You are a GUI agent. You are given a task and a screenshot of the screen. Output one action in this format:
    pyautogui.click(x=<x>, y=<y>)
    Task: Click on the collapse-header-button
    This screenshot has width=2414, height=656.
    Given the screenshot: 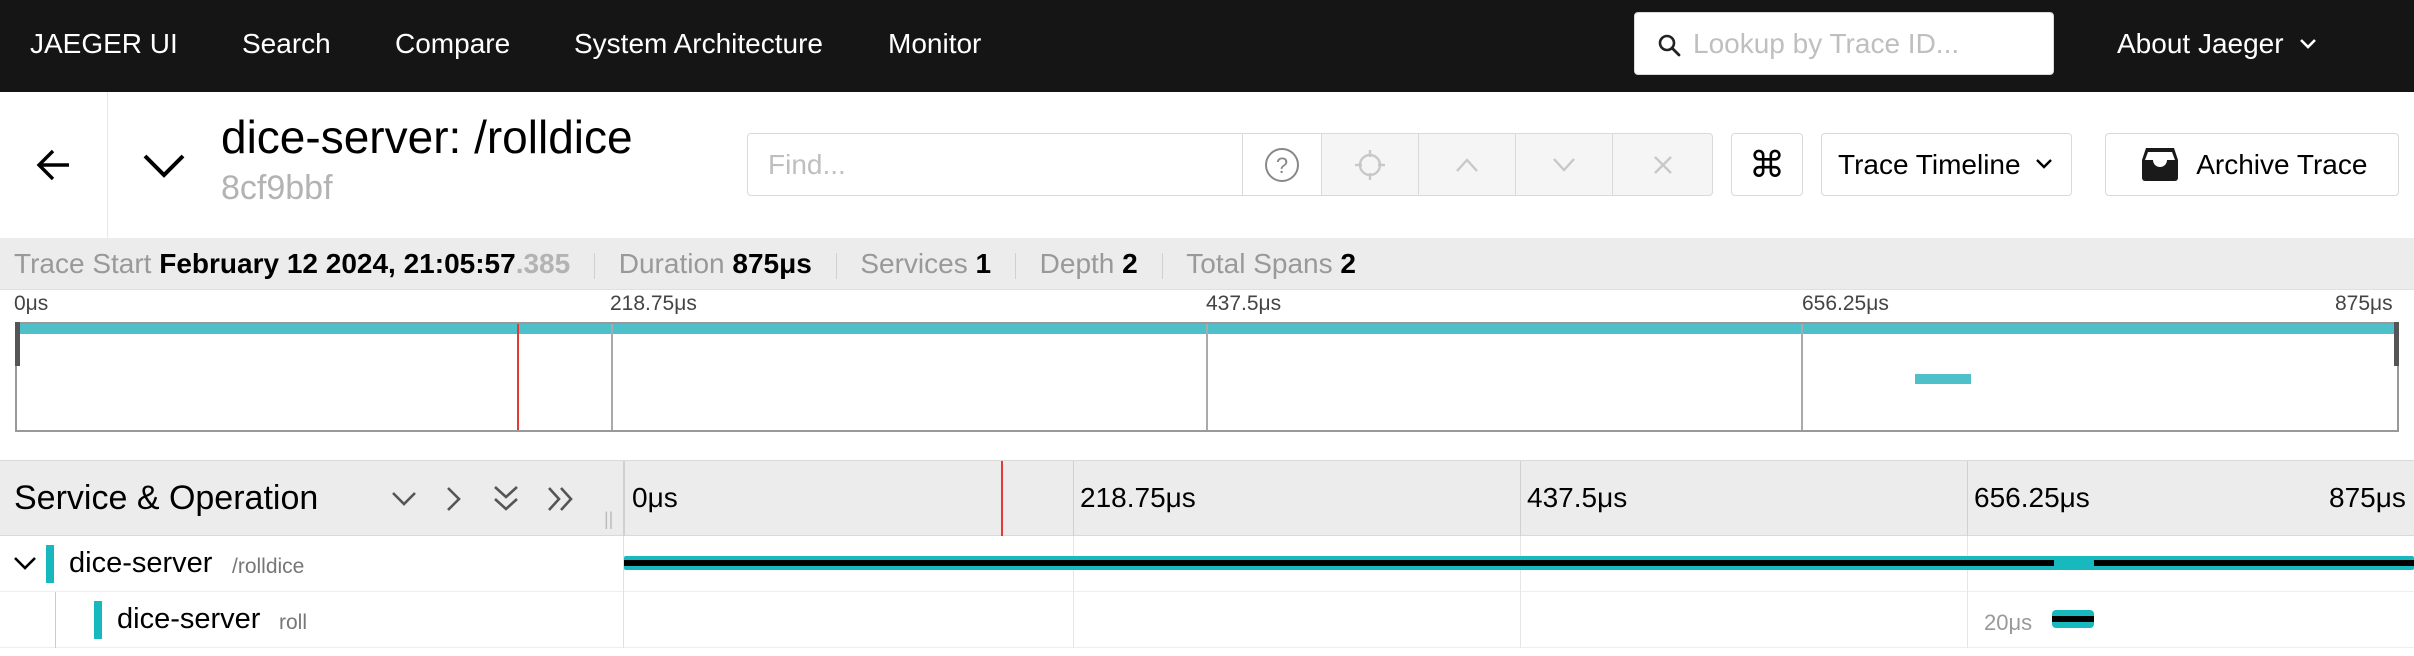 What is the action you would take?
    pyautogui.click(x=164, y=166)
    